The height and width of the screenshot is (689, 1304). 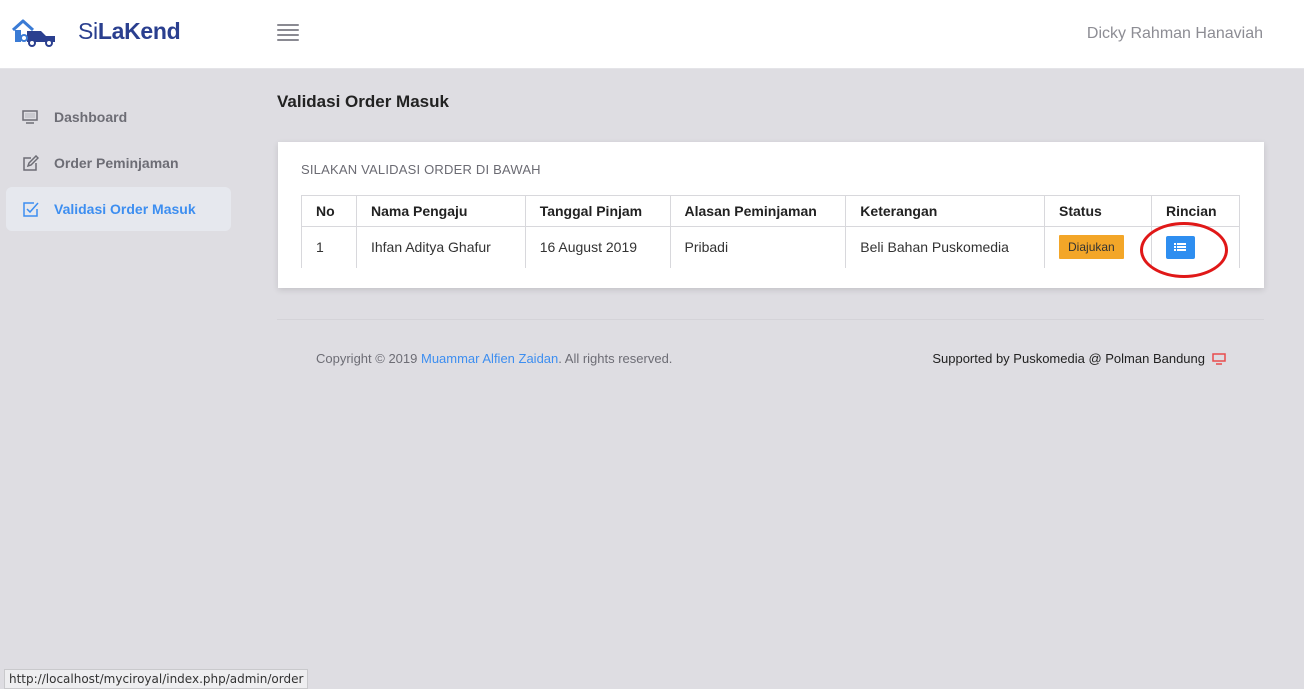 What do you see at coordinates (139, 31) in the screenshot?
I see `brand-part-bold: LaKend` at bounding box center [139, 31].